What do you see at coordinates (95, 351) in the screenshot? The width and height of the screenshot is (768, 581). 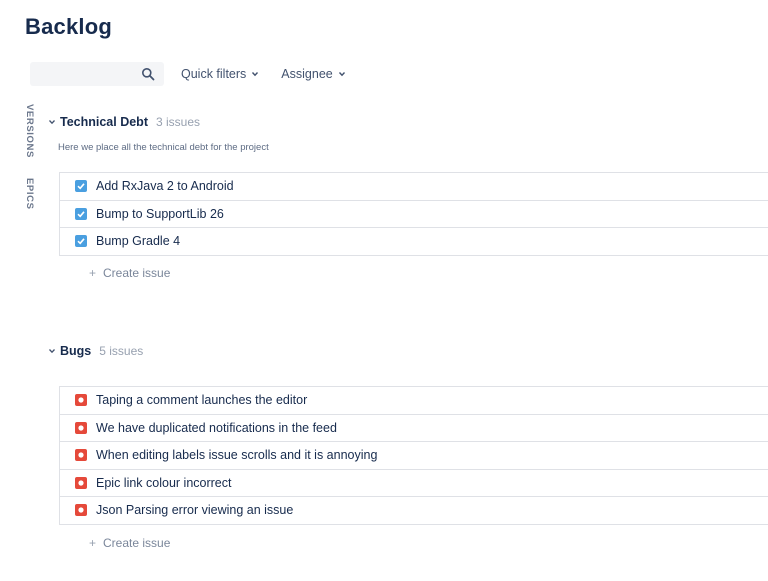 I see `section-header-bugs: Bugs 5 issues` at bounding box center [95, 351].